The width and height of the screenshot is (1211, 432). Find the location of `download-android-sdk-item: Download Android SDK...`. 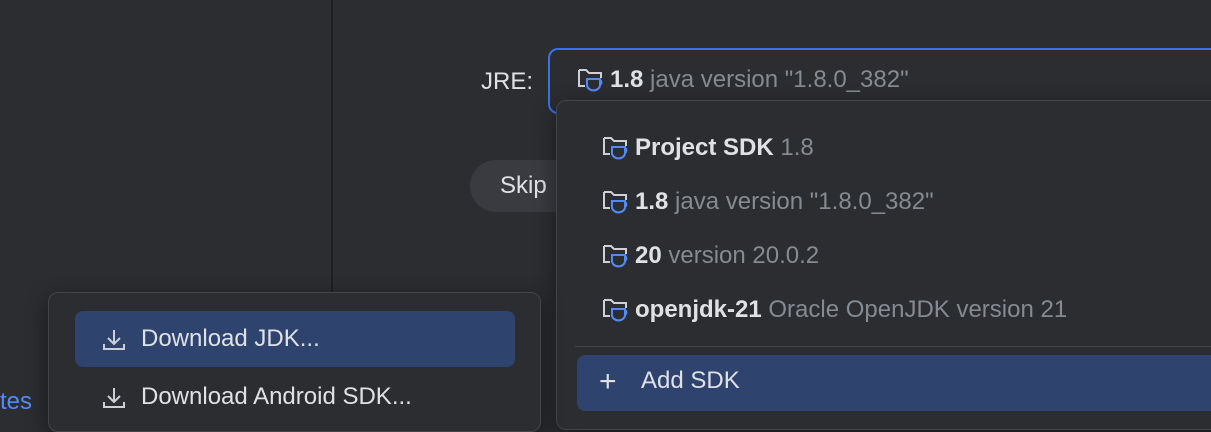

download-android-sdk-item: Download Android SDK... is located at coordinates (295, 397).